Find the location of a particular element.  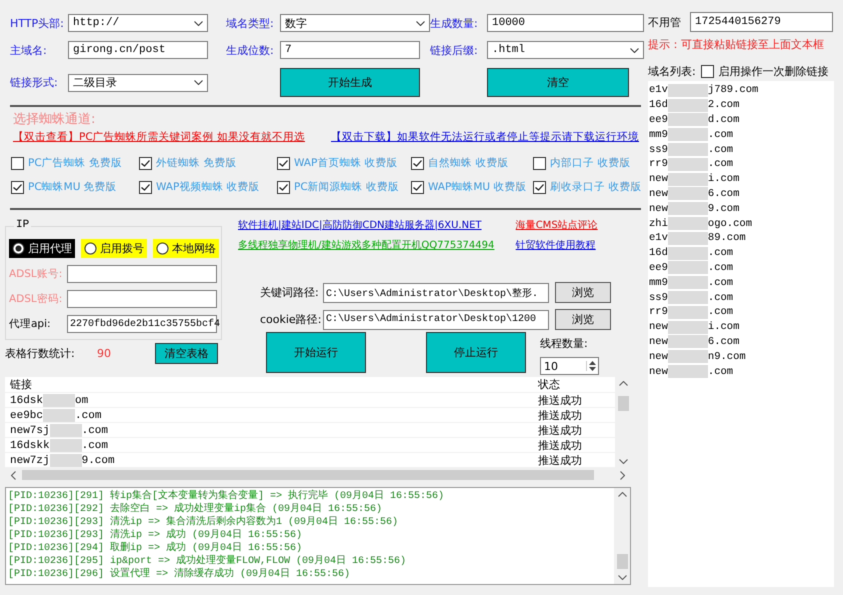

radio-button: 启用代理 is located at coordinates (42, 248).